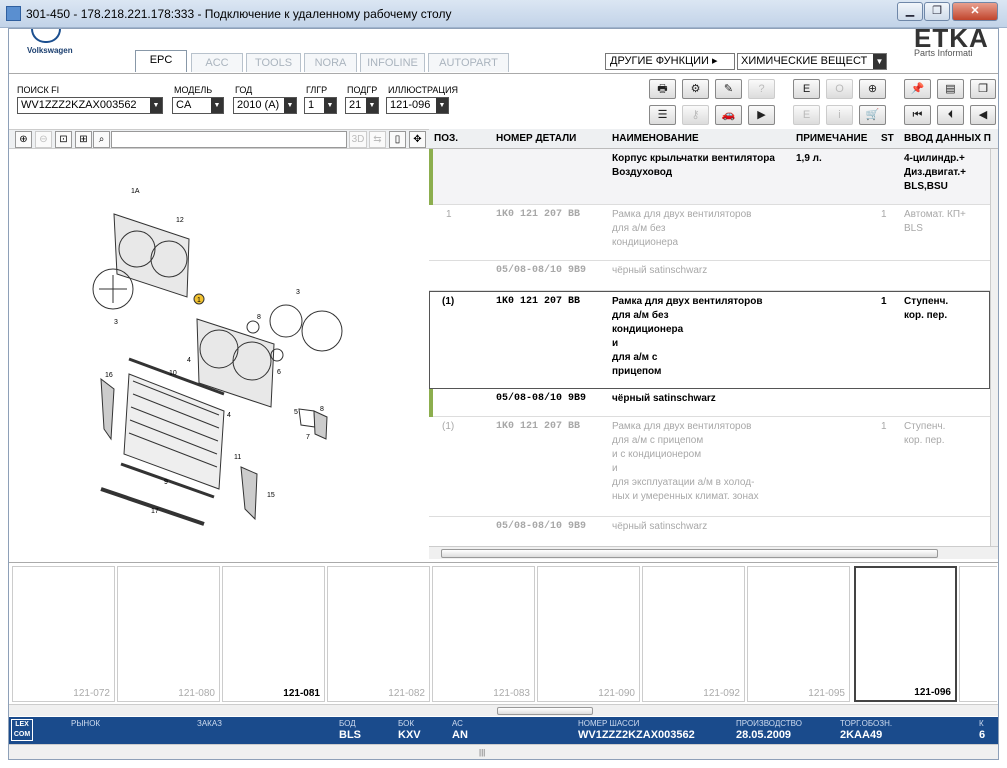 The height and width of the screenshot is (768, 1007). Describe the element at coordinates (448, 426) in the screenshot. I see `part-pos: (1)` at that location.